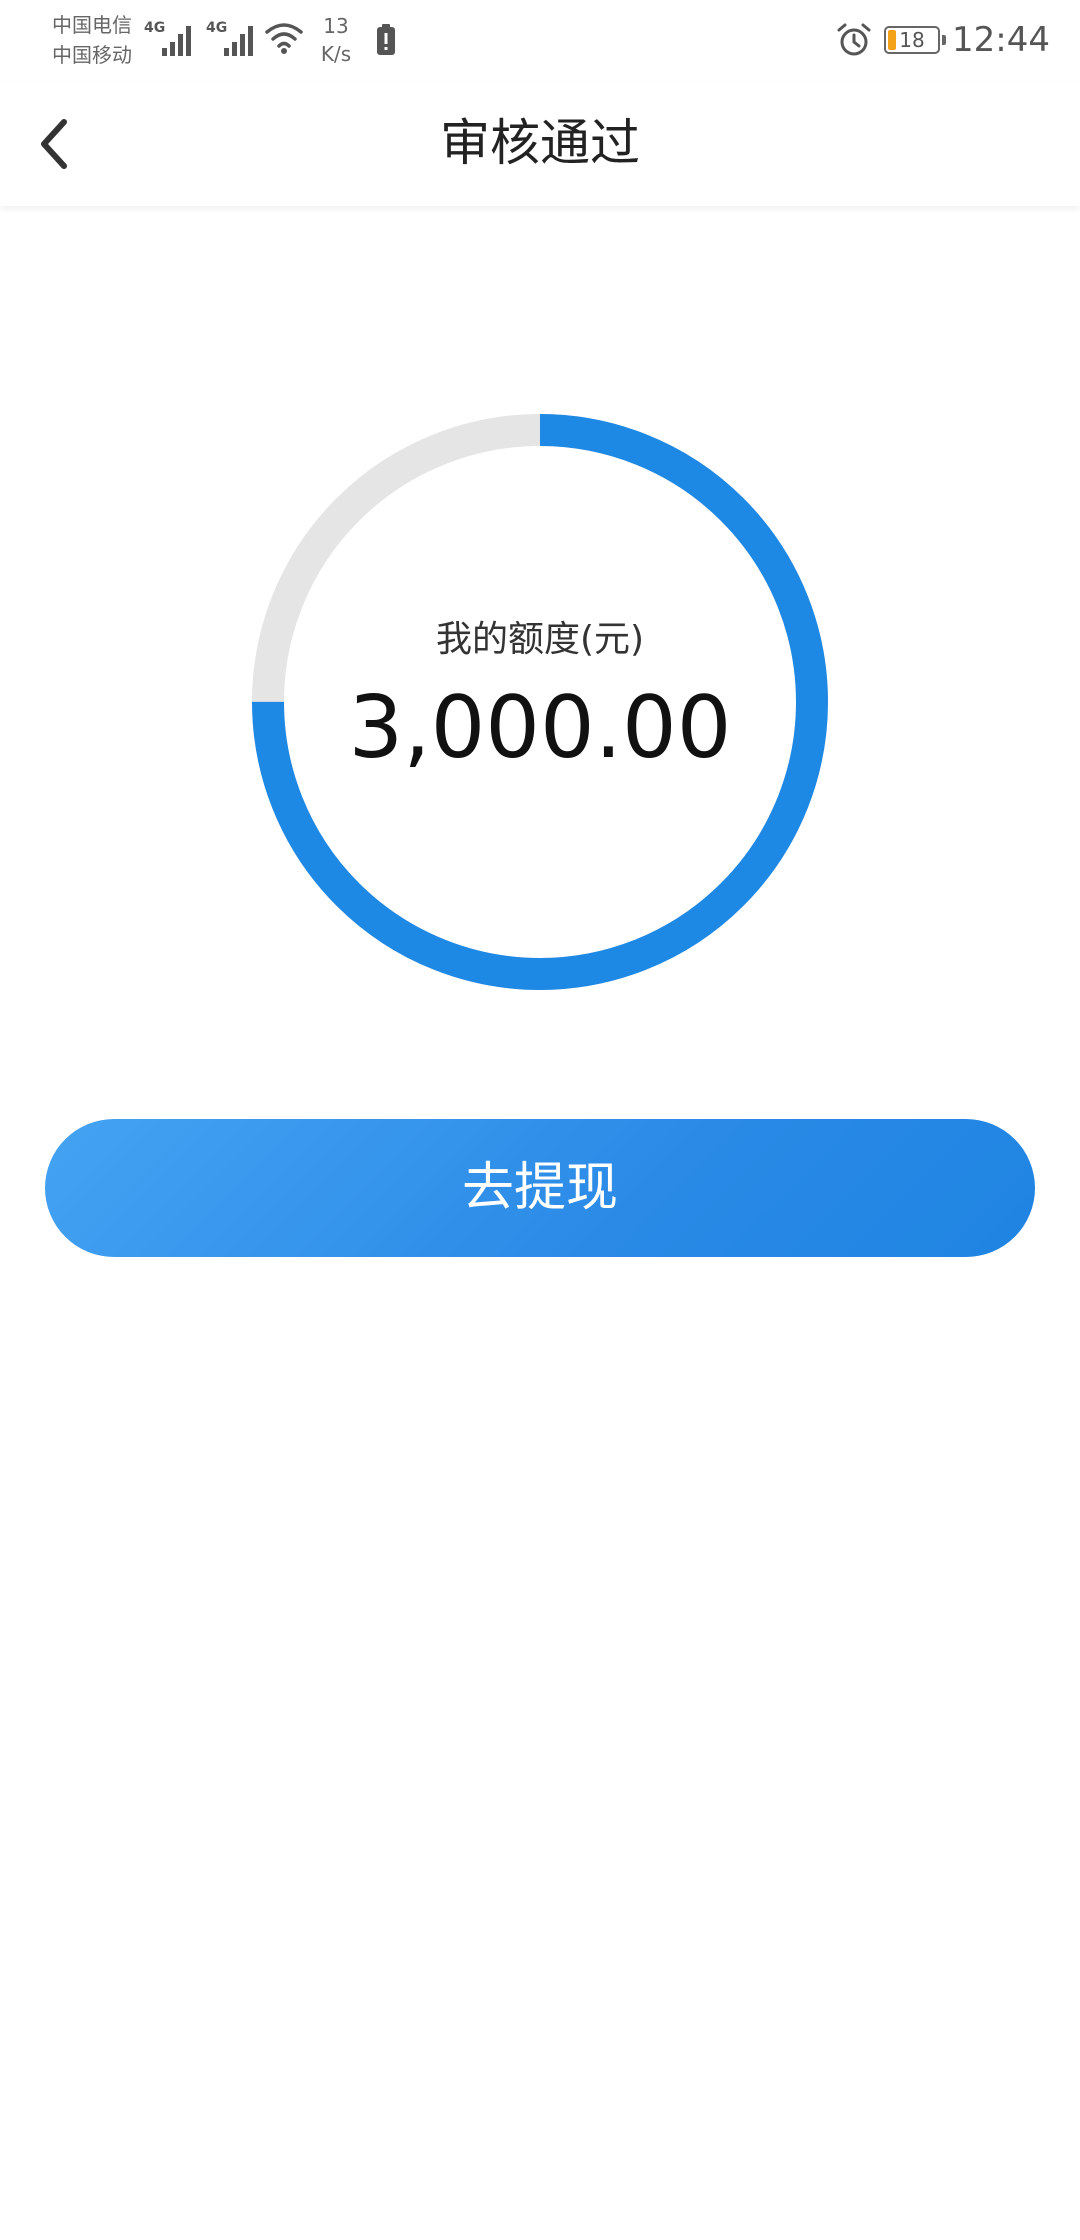 Image resolution: width=1080 pixels, height=2240 pixels. I want to click on quota-ring: 我的额度(元) 3,000.00, so click(540, 702).